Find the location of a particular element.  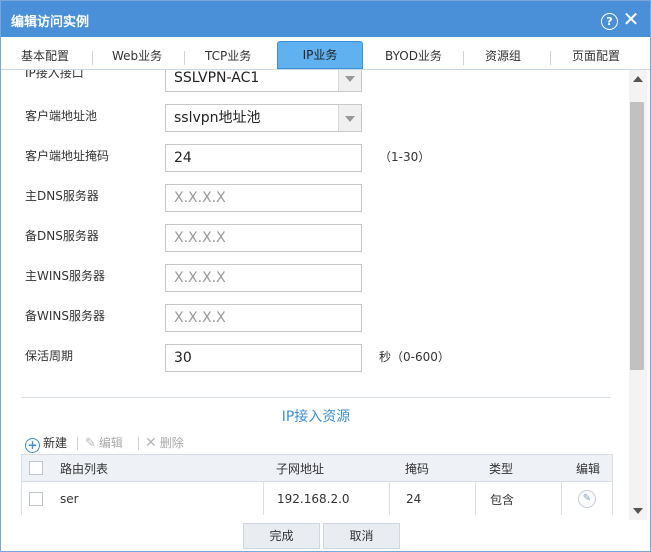

table-header: 路由列表 子网地址 掩码 类型 编辑 is located at coordinates (317, 468).